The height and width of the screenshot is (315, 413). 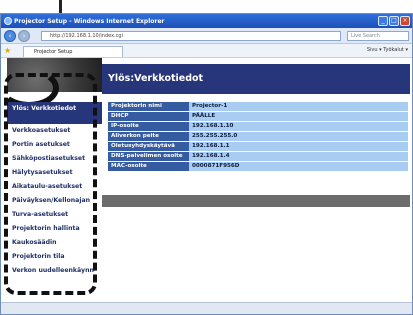 I want to click on row-label: Oletusyhdyskäytävä, so click(x=148, y=146).